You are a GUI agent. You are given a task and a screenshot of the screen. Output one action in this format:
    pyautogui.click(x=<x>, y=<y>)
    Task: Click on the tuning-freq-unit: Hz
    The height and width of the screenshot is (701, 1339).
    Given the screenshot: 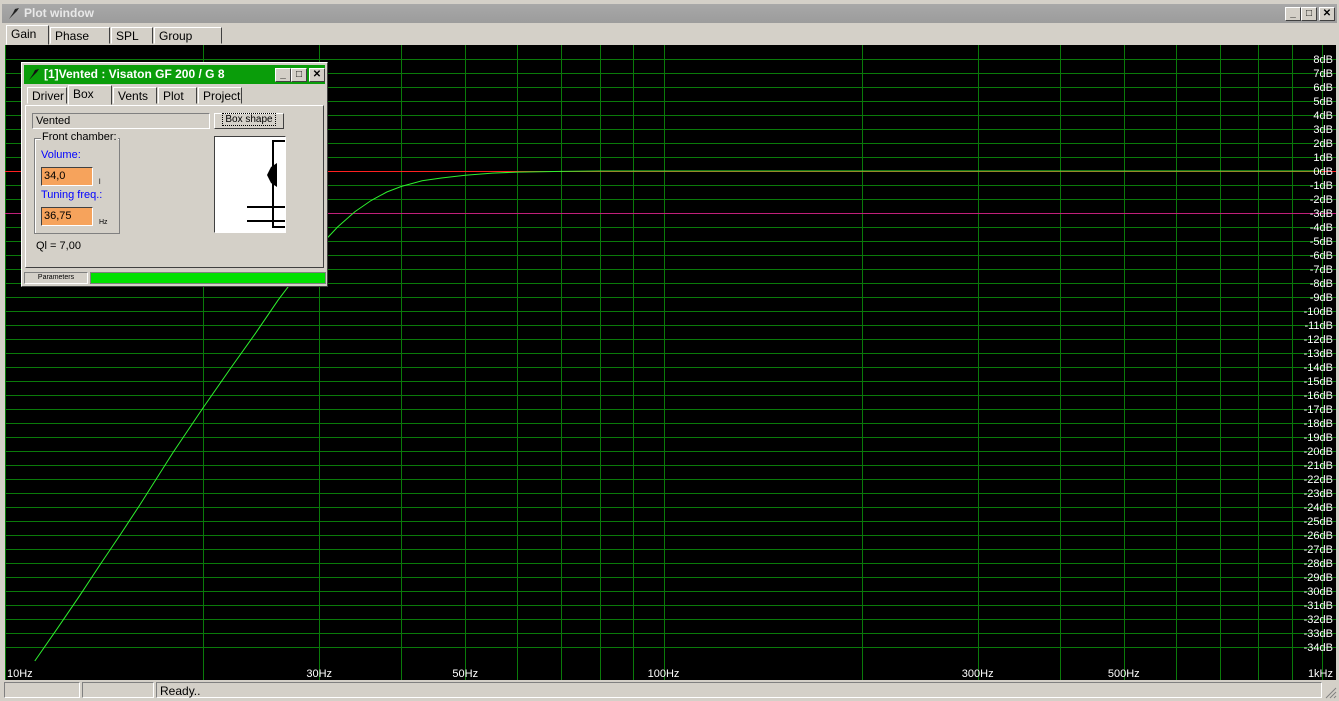 What is the action you would take?
    pyautogui.click(x=103, y=222)
    